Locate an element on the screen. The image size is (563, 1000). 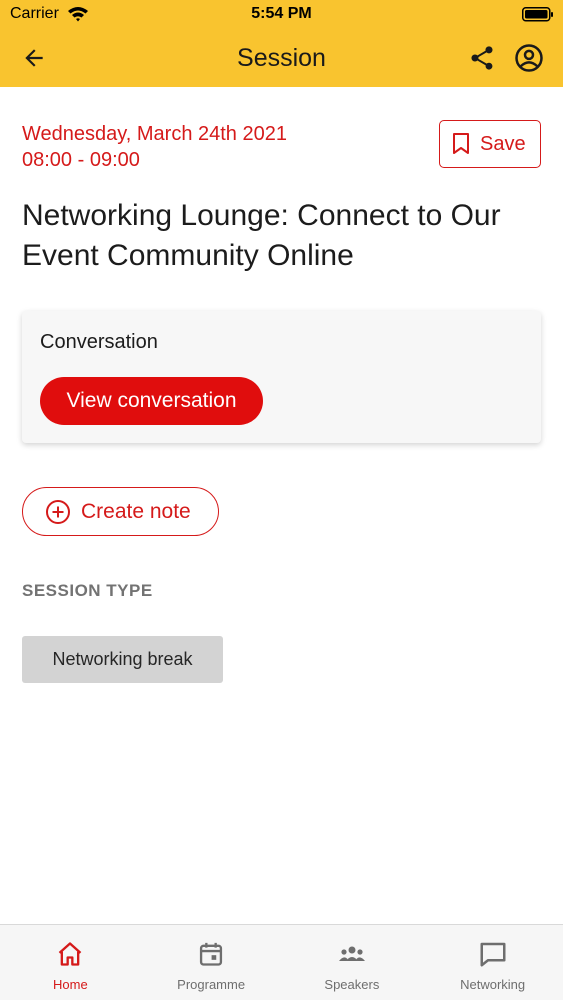
tab-label: Networking is located at coordinates (493, 984).